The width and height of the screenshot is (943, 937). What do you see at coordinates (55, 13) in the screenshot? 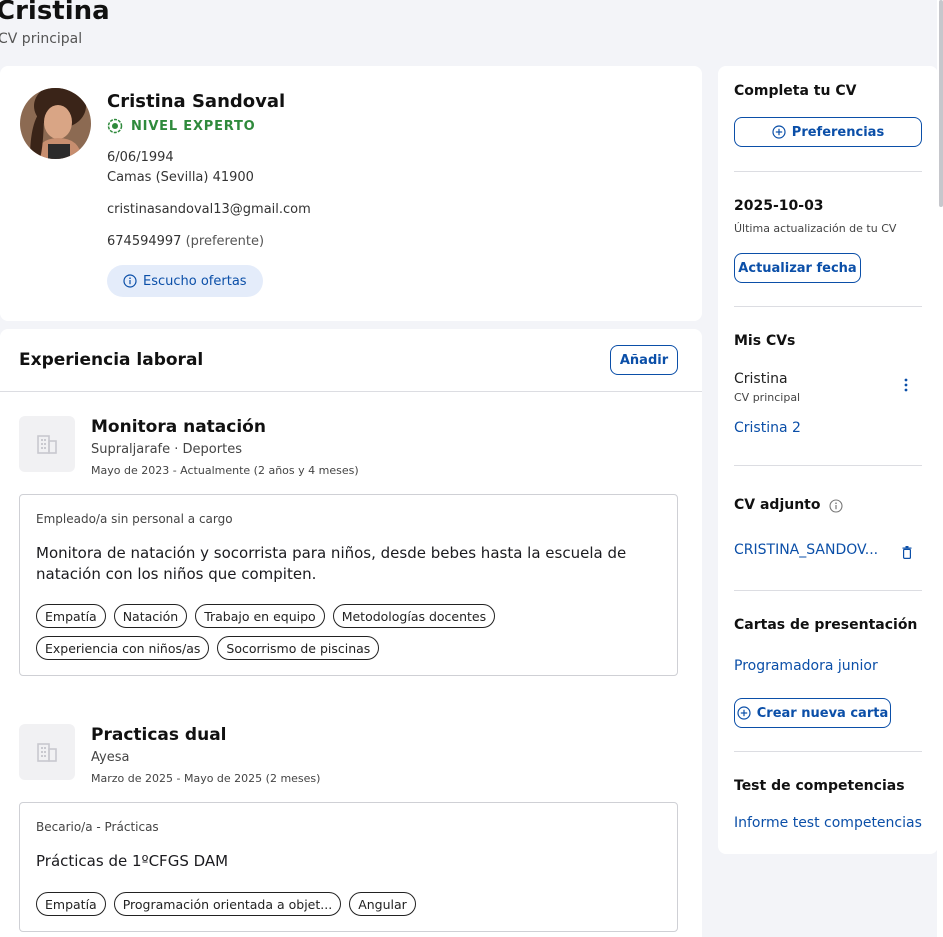
I see `page-title: Cristina` at bounding box center [55, 13].